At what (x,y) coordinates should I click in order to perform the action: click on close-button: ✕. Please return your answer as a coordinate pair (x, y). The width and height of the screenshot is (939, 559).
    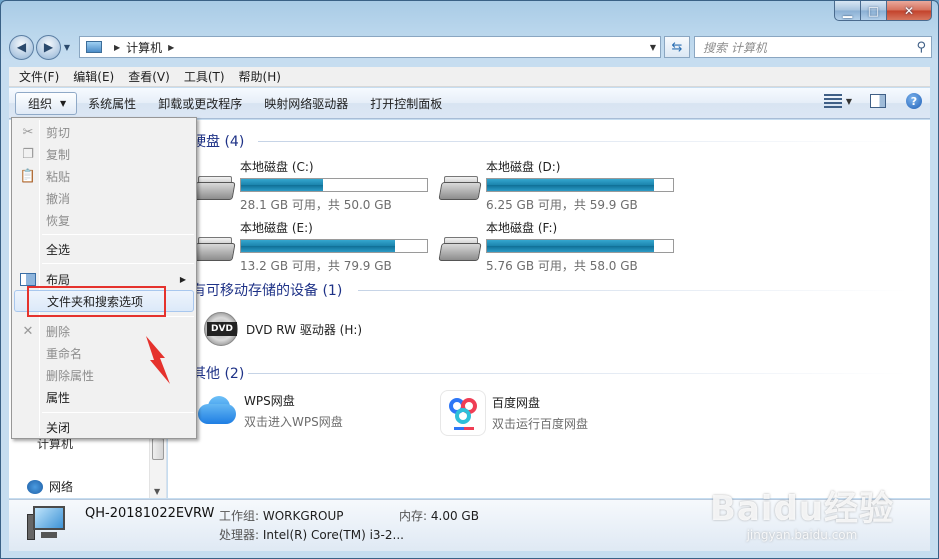
    Looking at the image, I should click on (909, 11).